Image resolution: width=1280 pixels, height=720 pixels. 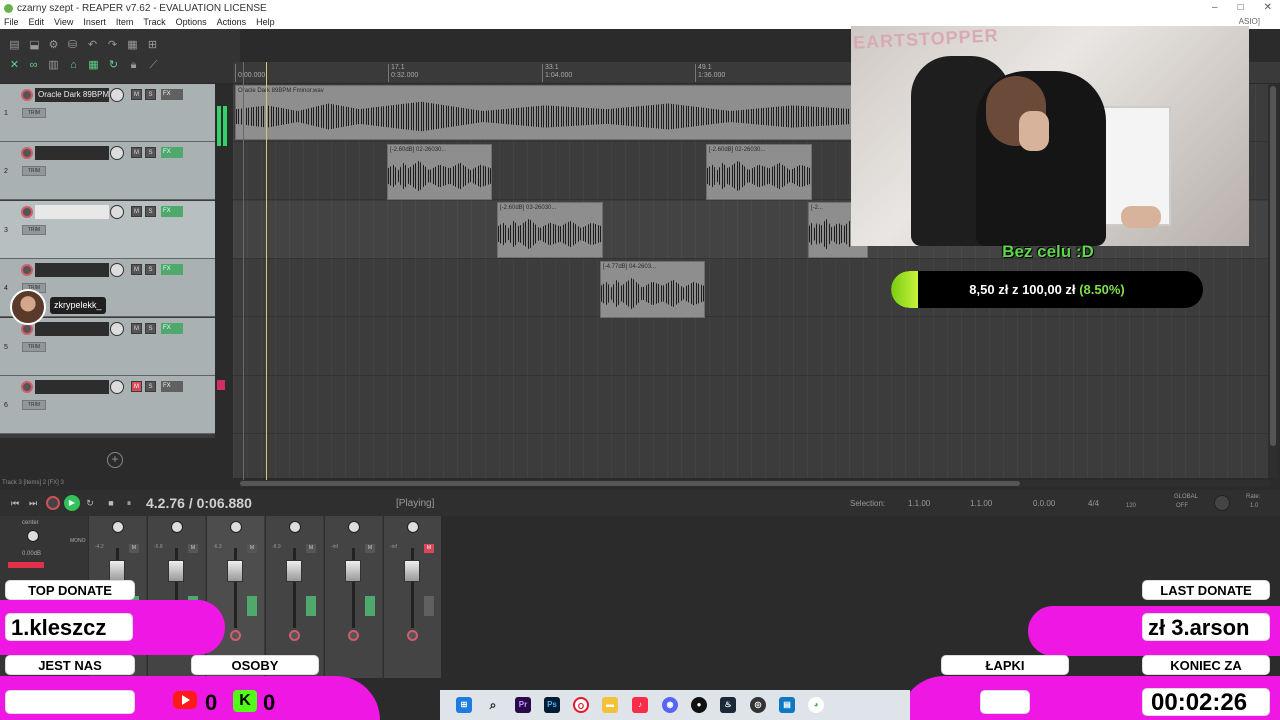 What do you see at coordinates (107, 405) in the screenshot?
I see `track-header: 6 M S FX TRIM` at bounding box center [107, 405].